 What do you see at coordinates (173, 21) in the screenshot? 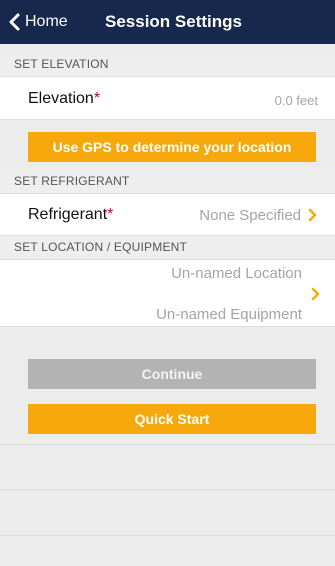
I see `page-title: Session Settings` at bounding box center [173, 21].